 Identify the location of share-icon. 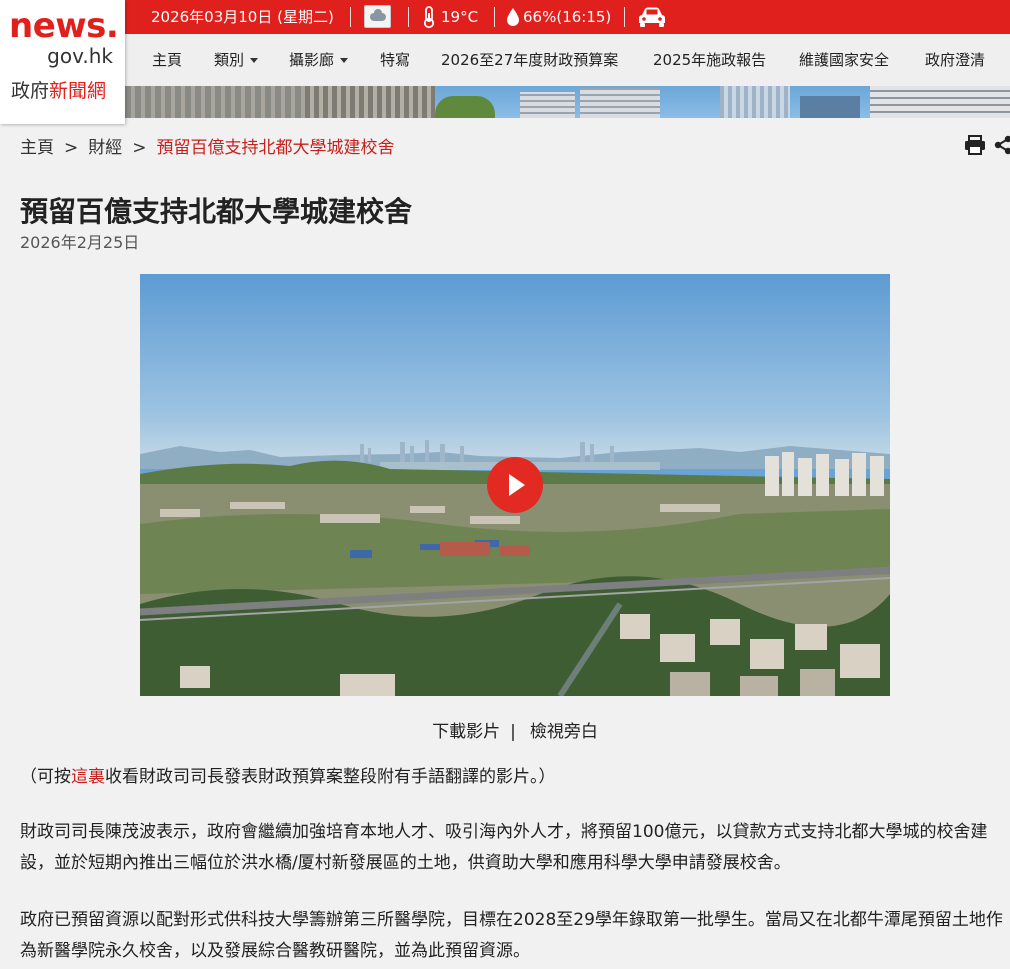
(1001, 145).